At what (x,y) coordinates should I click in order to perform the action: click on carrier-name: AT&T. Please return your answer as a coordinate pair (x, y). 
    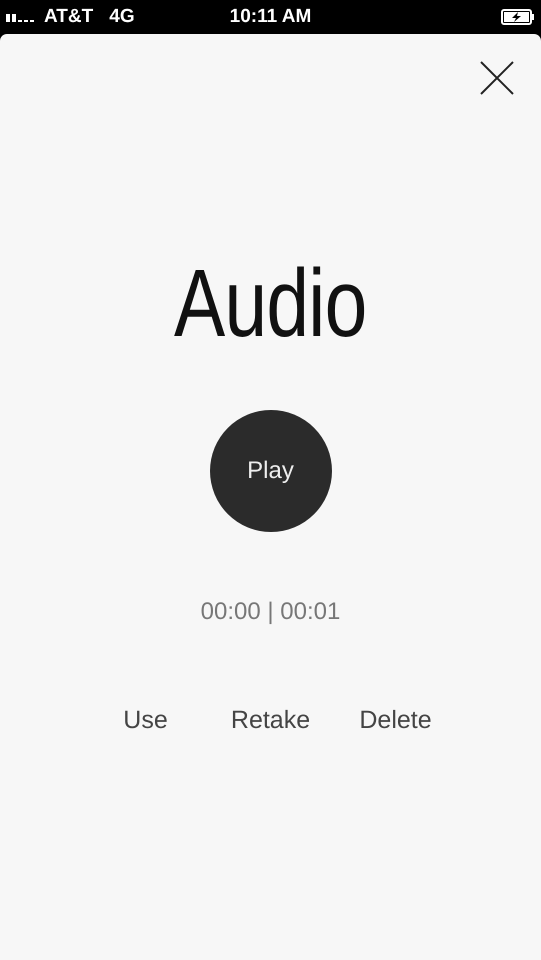
    Looking at the image, I should click on (69, 16).